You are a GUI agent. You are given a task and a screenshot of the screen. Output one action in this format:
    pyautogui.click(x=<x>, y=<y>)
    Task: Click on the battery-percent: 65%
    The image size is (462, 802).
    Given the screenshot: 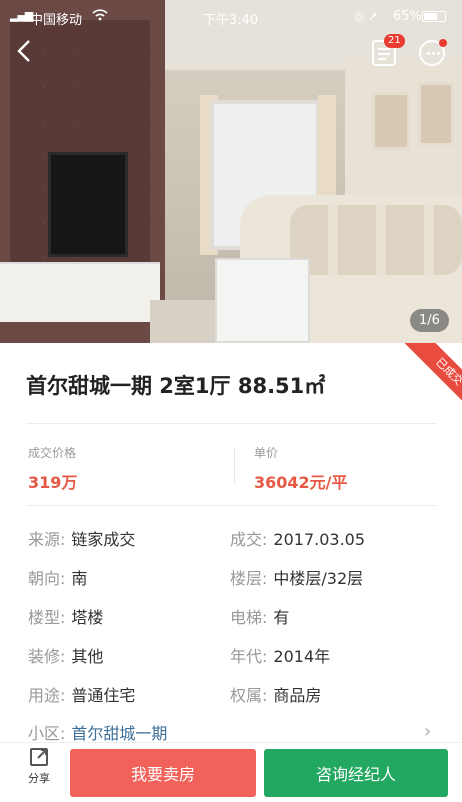 What is the action you would take?
    pyautogui.click(x=407, y=16)
    